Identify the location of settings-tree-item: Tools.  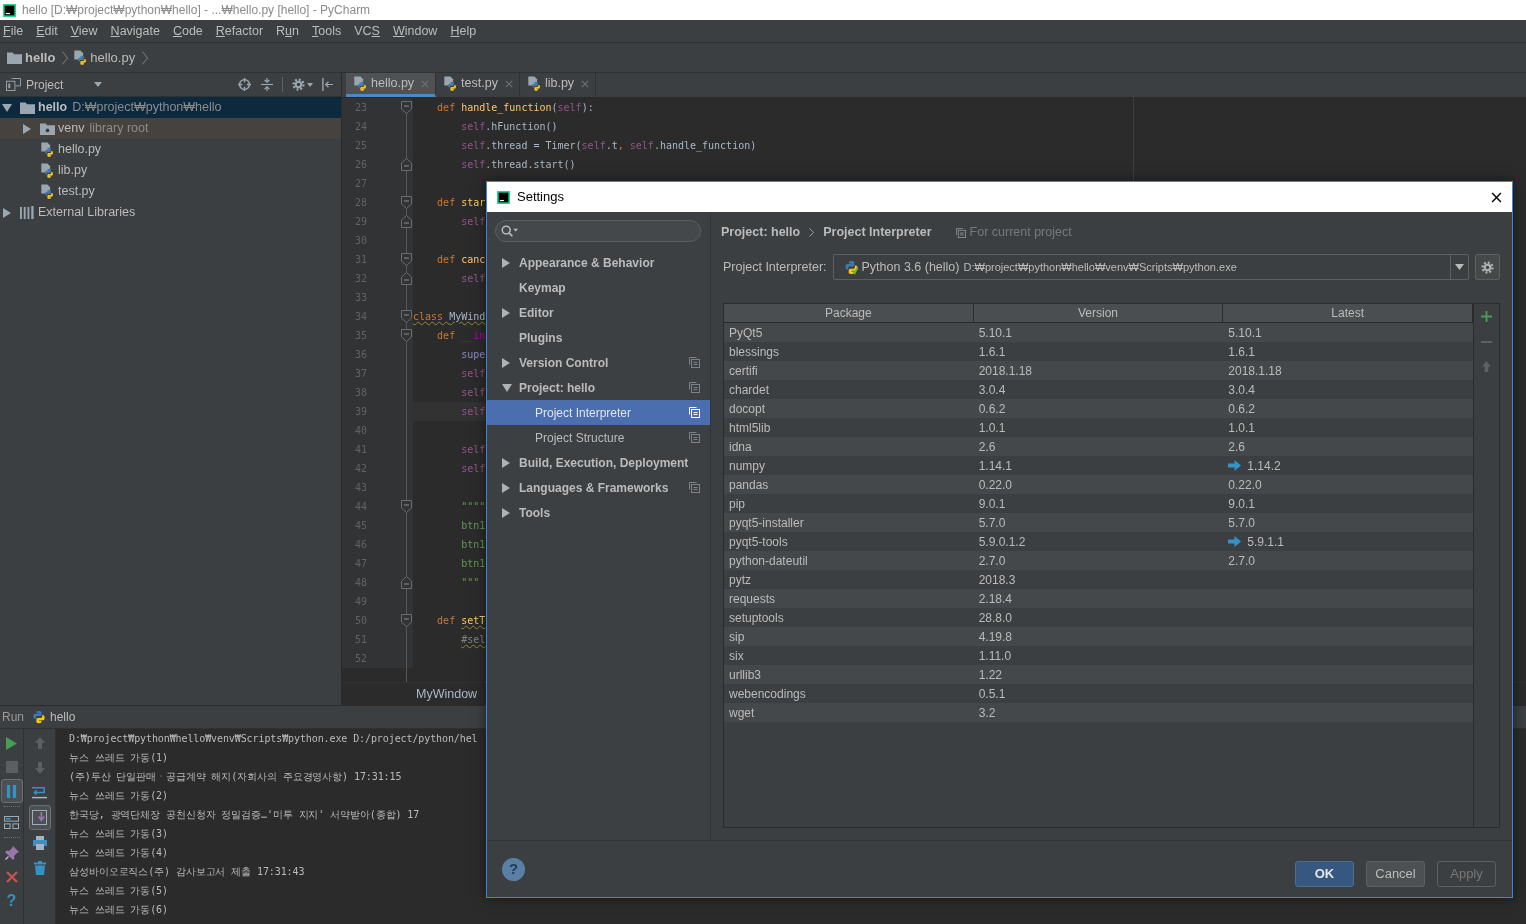
(598, 512).